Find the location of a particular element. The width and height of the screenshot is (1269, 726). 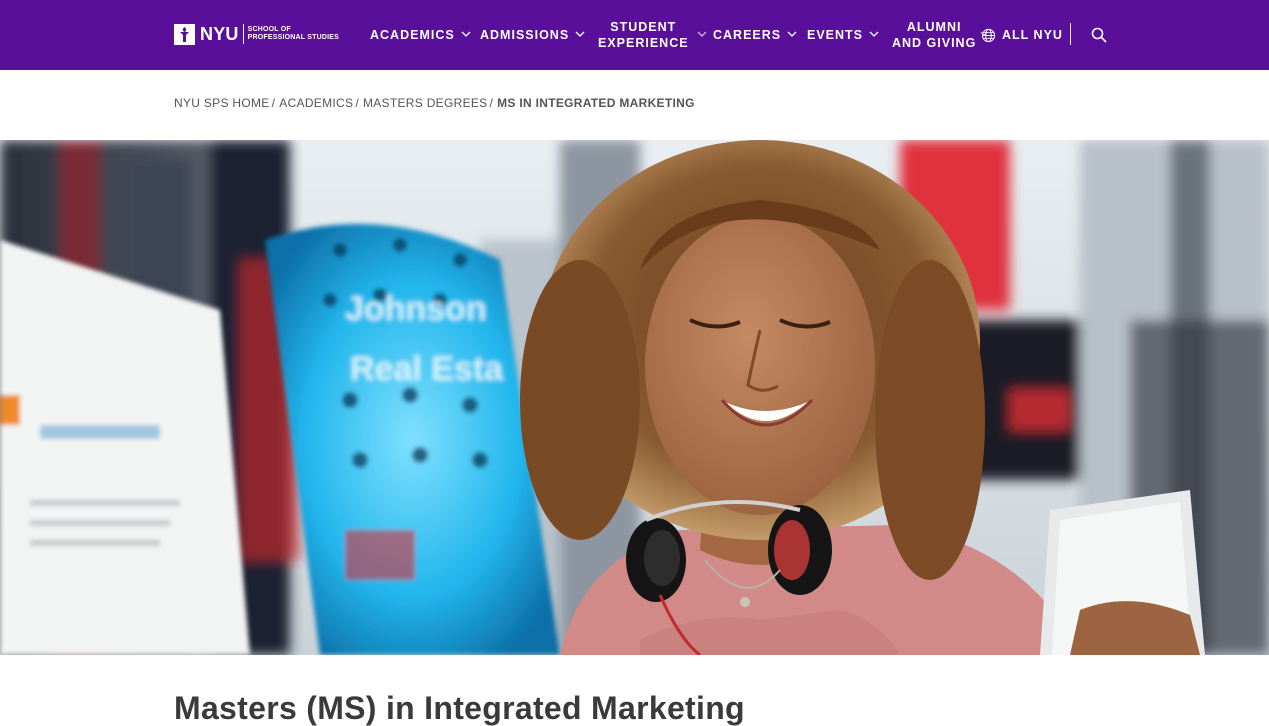

nav-alumni-and-giving: ALUMNI AND GIVING is located at coordinates (940, 35).